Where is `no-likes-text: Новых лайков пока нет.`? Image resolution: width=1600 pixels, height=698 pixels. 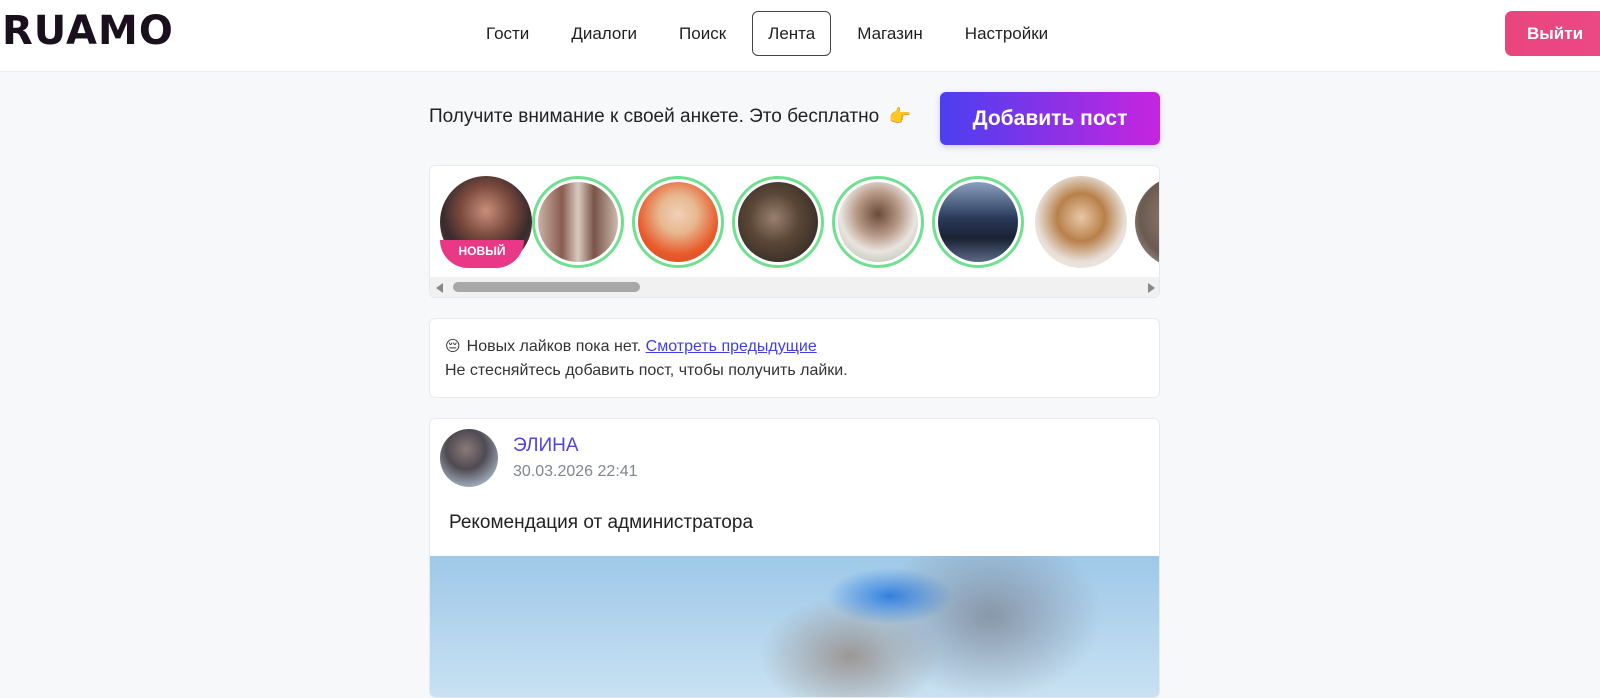 no-likes-text: Новых лайков пока нет. is located at coordinates (554, 346).